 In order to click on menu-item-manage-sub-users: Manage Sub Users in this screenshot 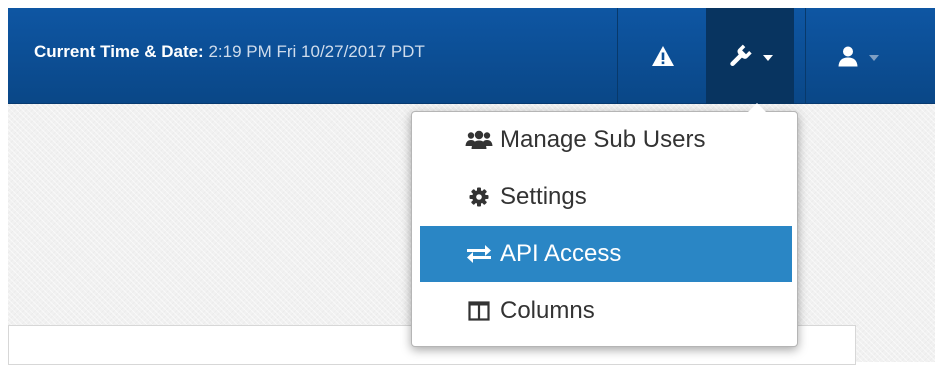, I will do `click(606, 140)`.